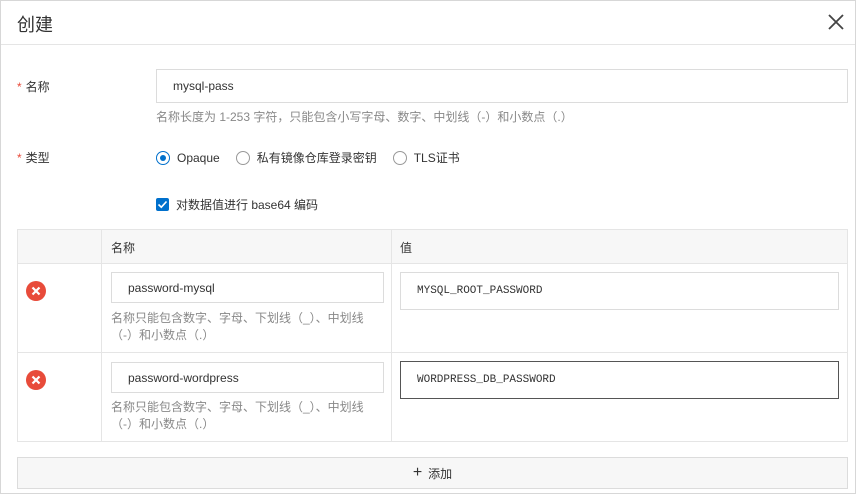 The width and height of the screenshot is (856, 494). Describe the element at coordinates (162, 204) in the screenshot. I see `checkbox-checked-icon` at that location.